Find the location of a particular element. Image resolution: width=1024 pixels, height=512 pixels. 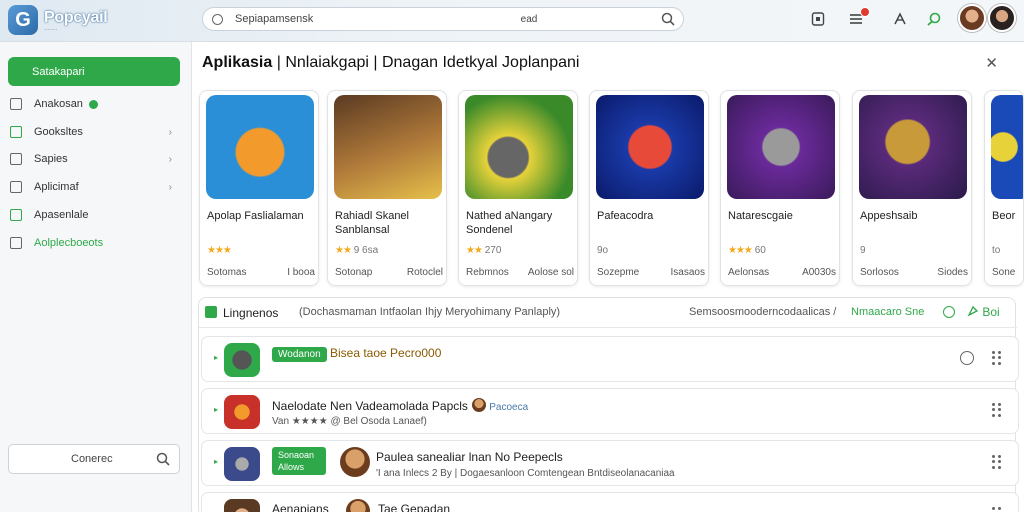

app-card-footer: Aelonsas A0030s is located at coordinates (782, 272).